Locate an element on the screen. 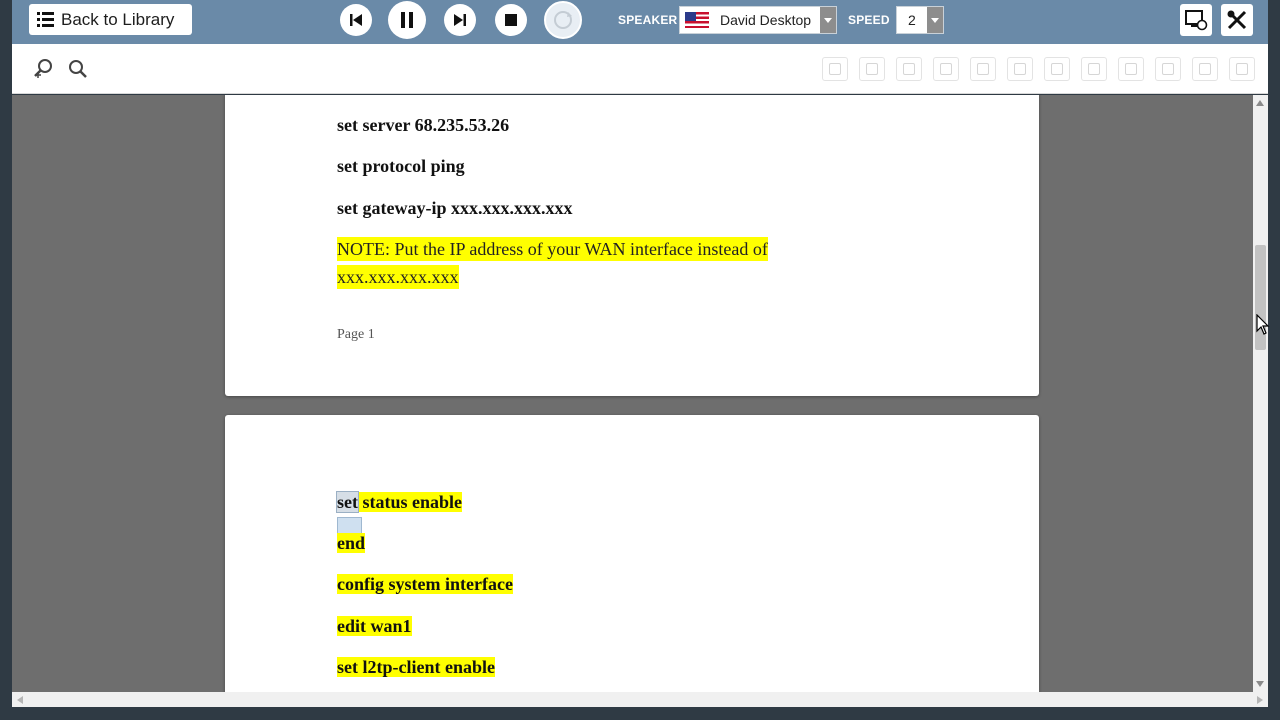  skip-previous-icon is located at coordinates (356, 20).